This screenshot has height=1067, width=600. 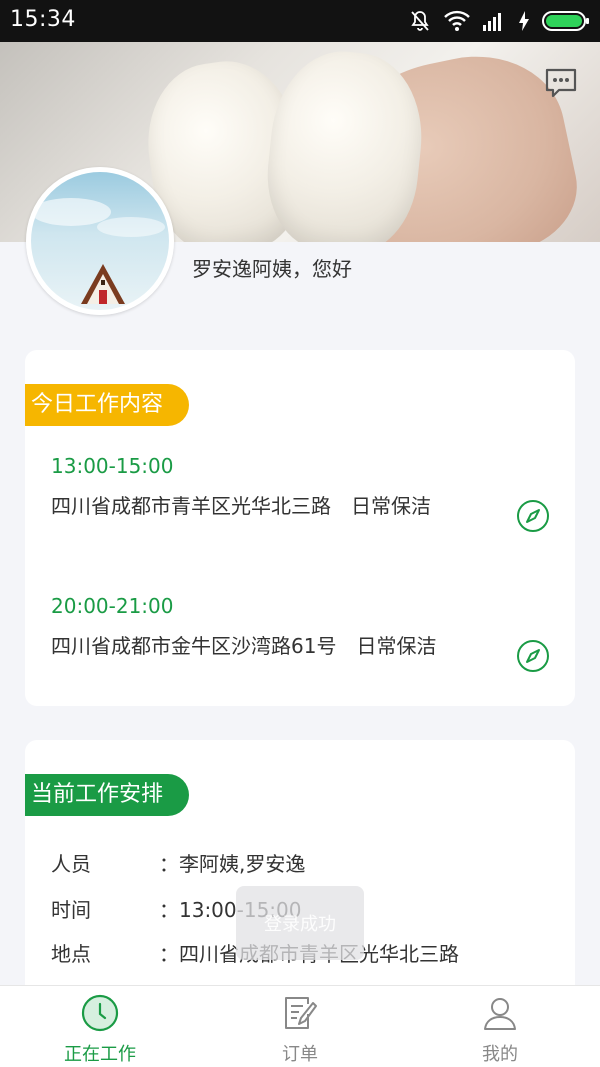 What do you see at coordinates (71, 910) in the screenshot?
I see `info-label: 时间` at bounding box center [71, 910].